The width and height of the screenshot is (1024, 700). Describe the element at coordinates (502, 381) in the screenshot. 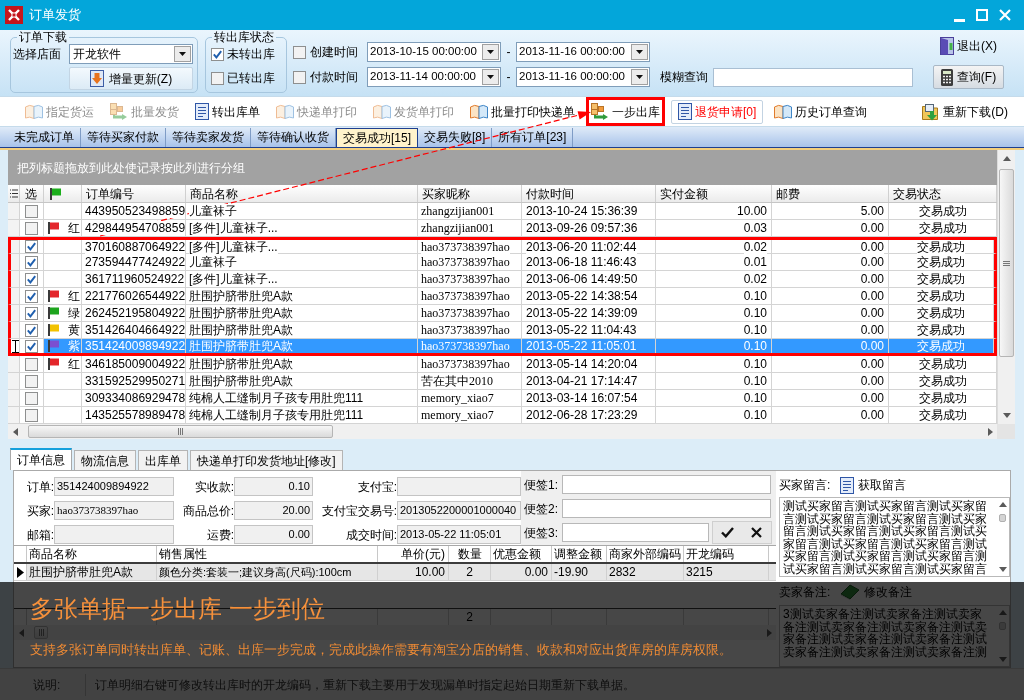

I see `table-row: 331592529950271 肚围护脐带肚兜A款 苦在其中2010 2013-04-21 17:14:47 0.10 0.00 交易成功` at that location.